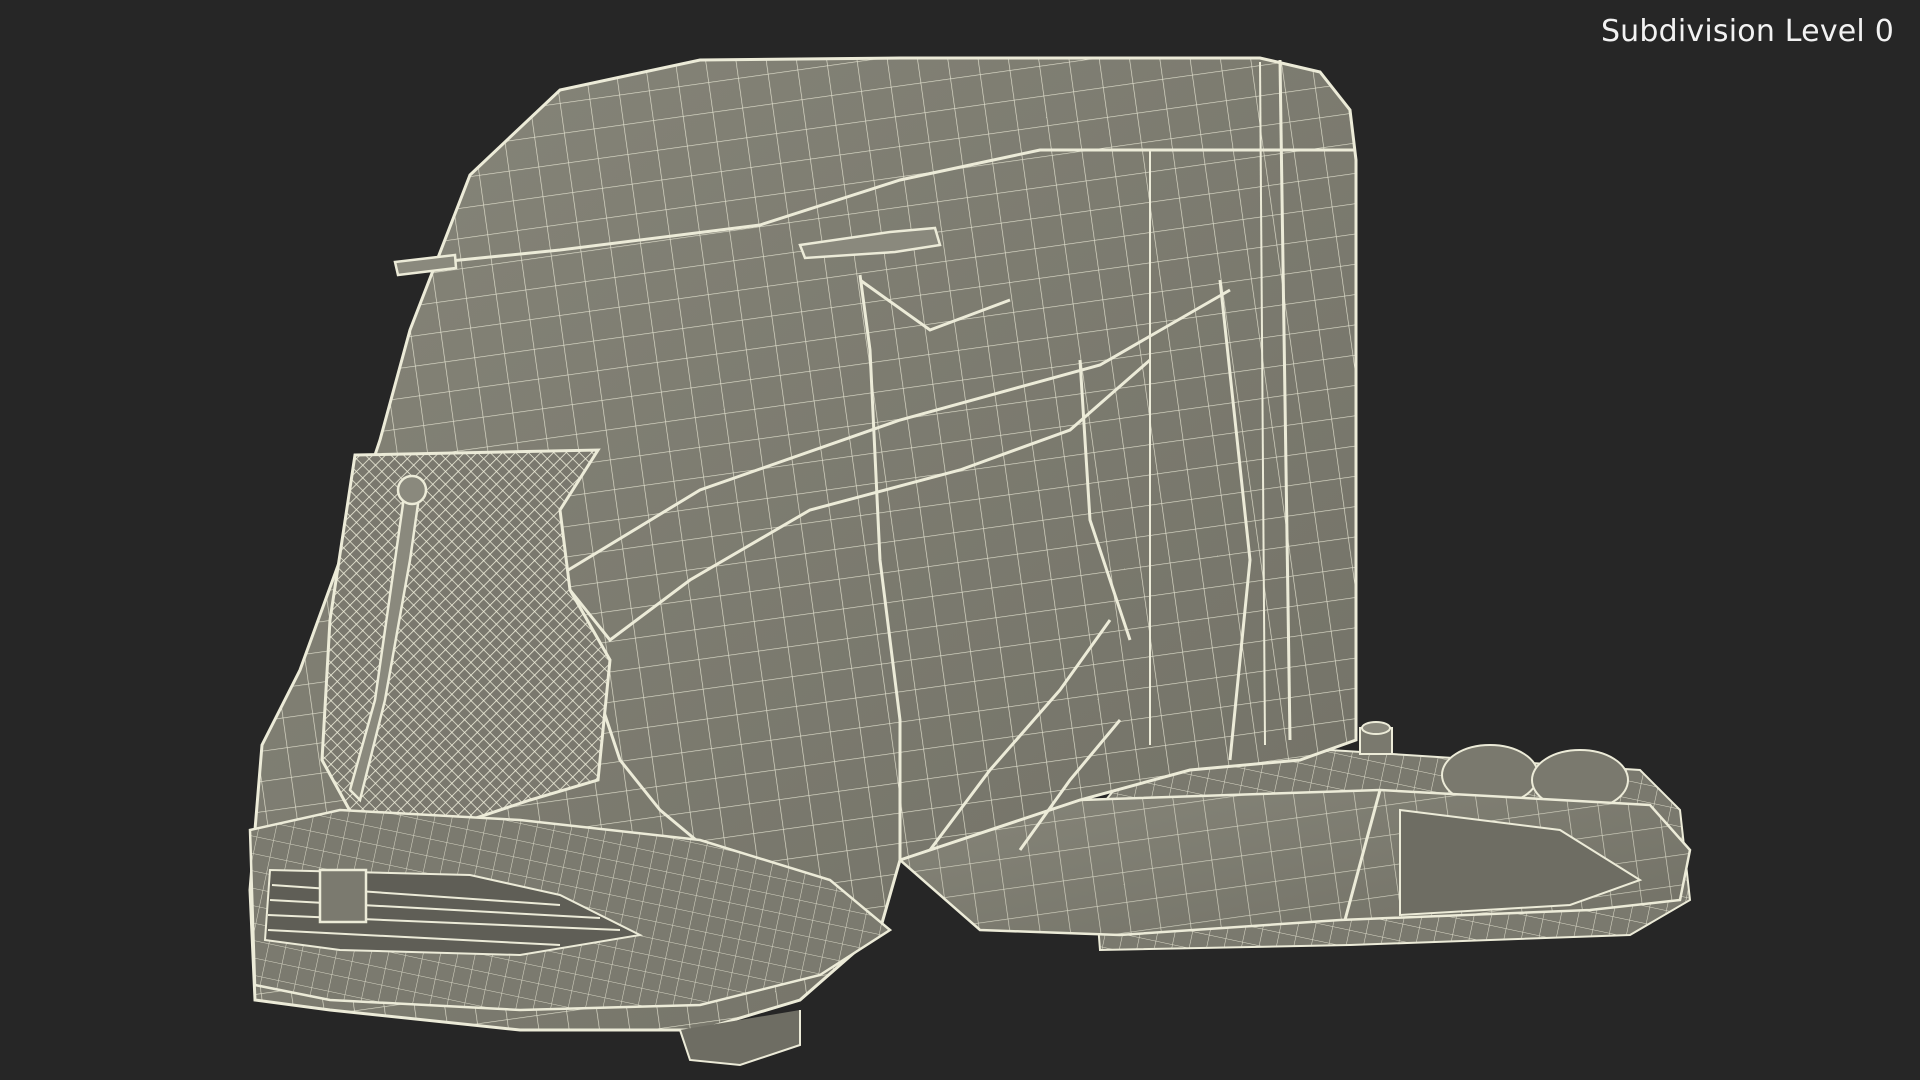 The image size is (1920, 1080). What do you see at coordinates (1747, 31) in the screenshot?
I see `subdivision-level-label: Subdivision Level 0` at bounding box center [1747, 31].